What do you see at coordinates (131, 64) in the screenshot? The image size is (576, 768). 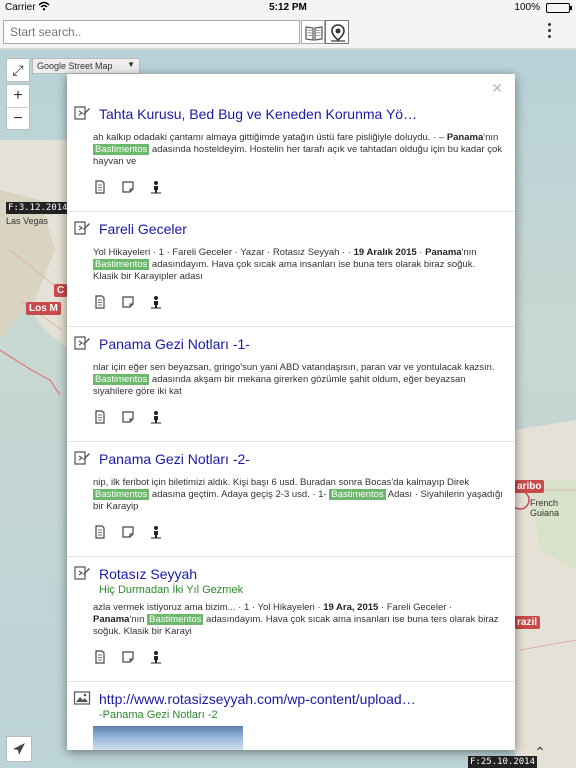 I see `chevron-down-icon: ▼` at bounding box center [131, 64].